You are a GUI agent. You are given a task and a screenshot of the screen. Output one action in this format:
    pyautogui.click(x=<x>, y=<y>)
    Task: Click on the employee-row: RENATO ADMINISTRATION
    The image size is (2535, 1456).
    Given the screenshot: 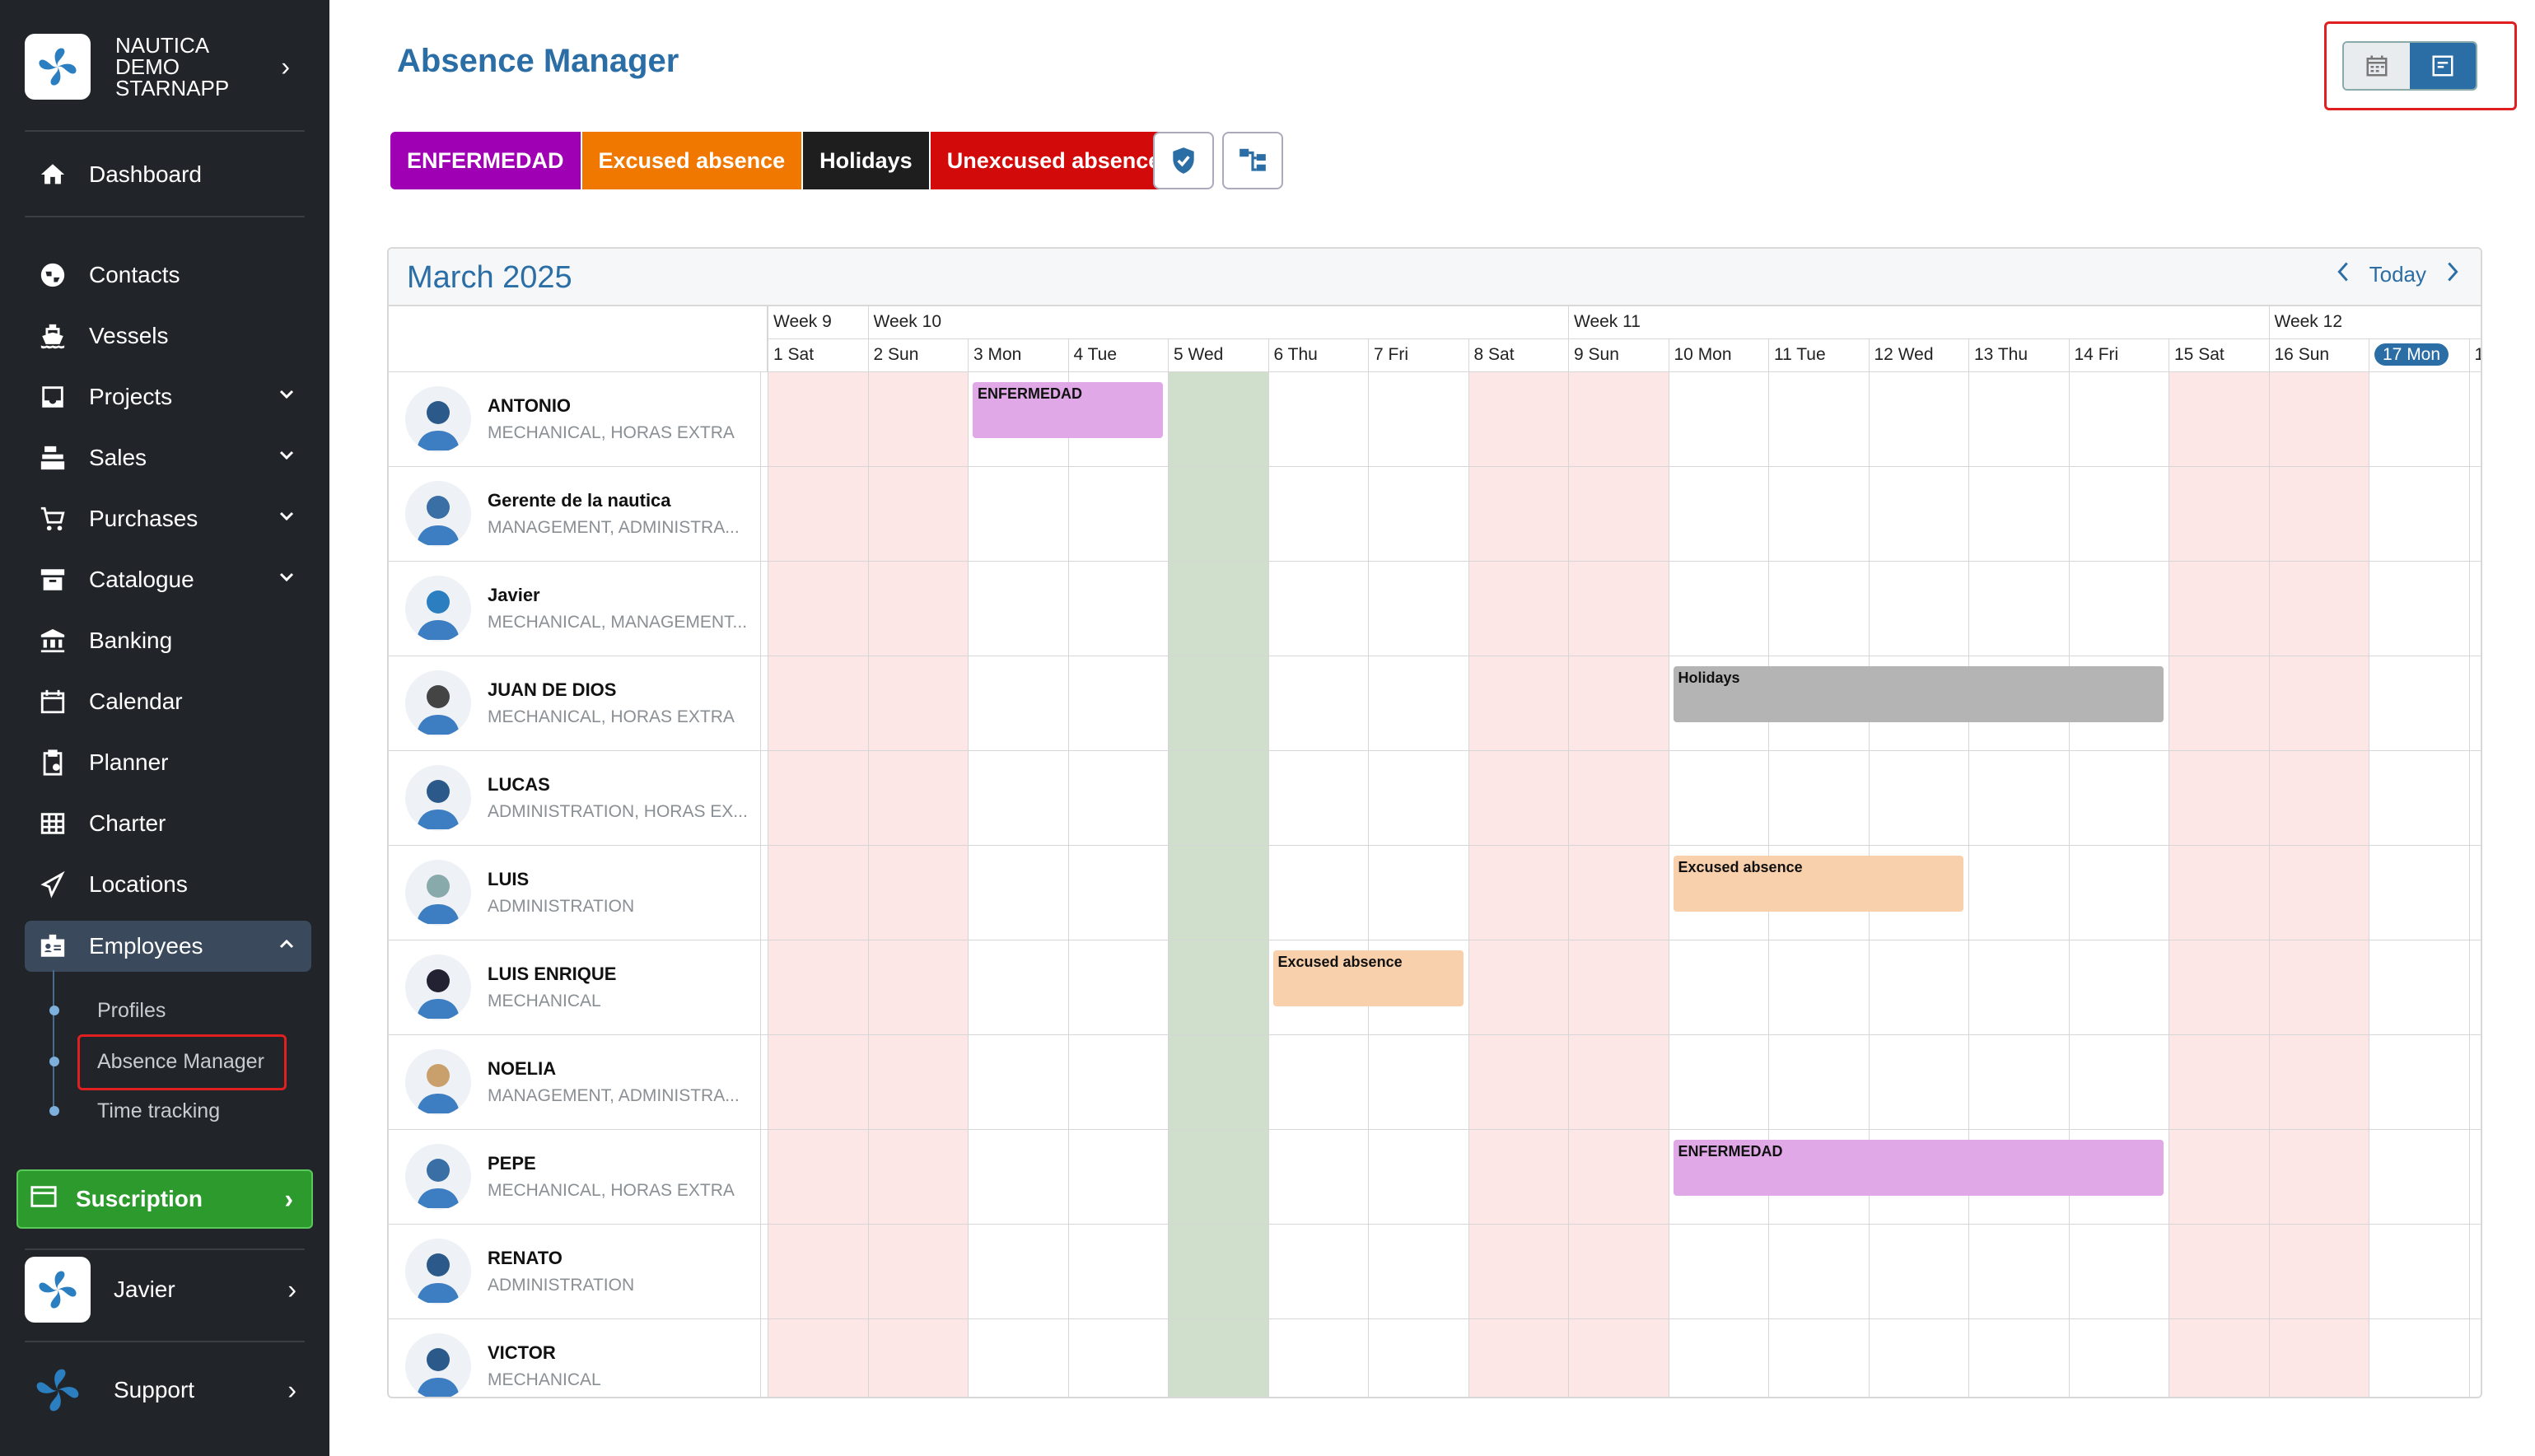 What is the action you would take?
    pyautogui.click(x=575, y=1272)
    